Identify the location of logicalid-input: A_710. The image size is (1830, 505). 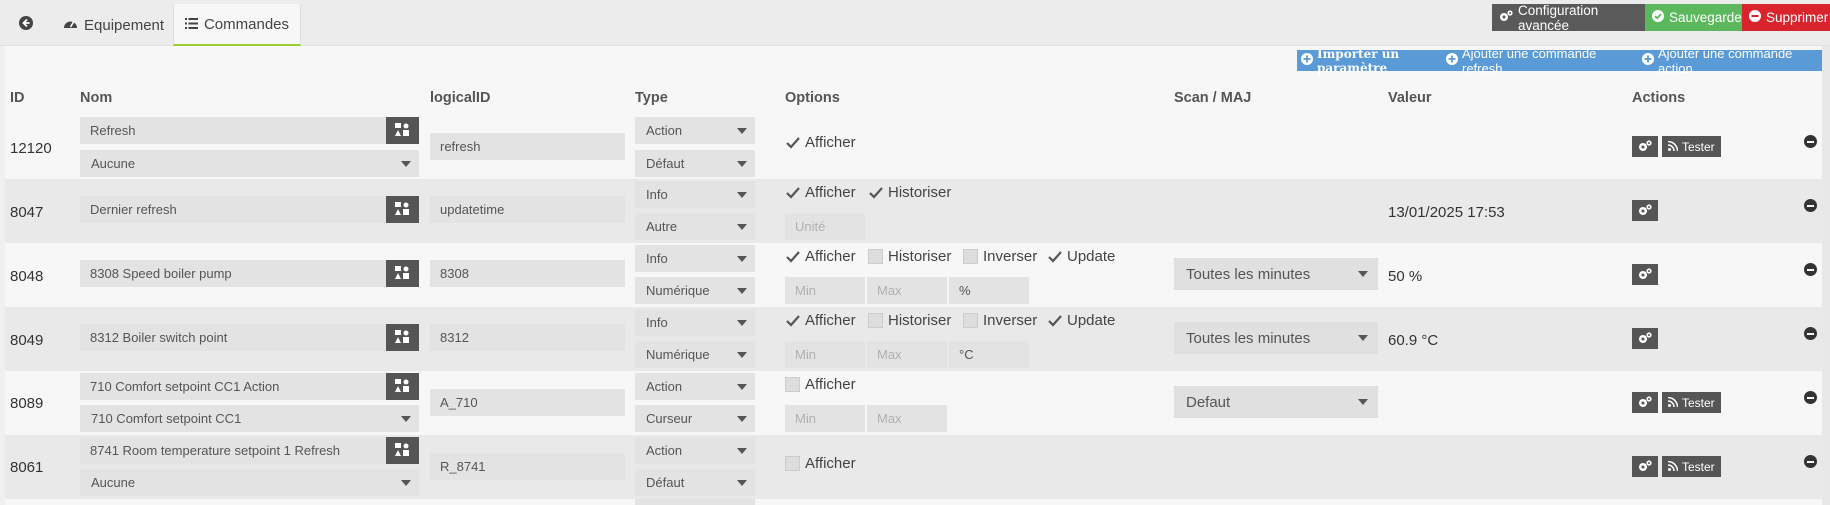
(527, 402).